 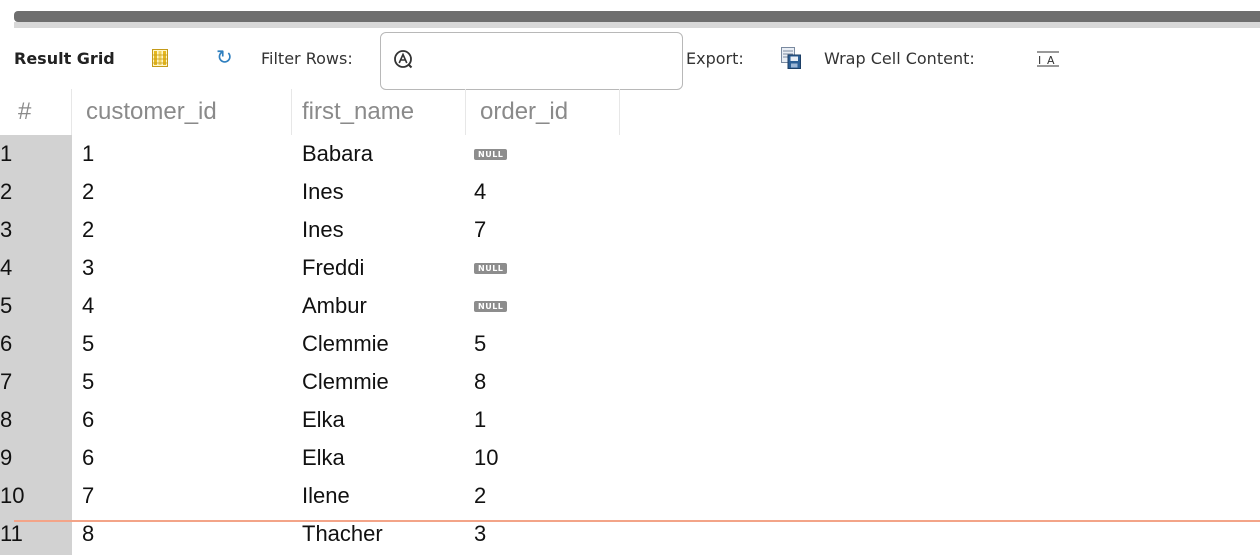 I want to click on table-row: 8 6 Elka 1, so click(x=630, y=420).